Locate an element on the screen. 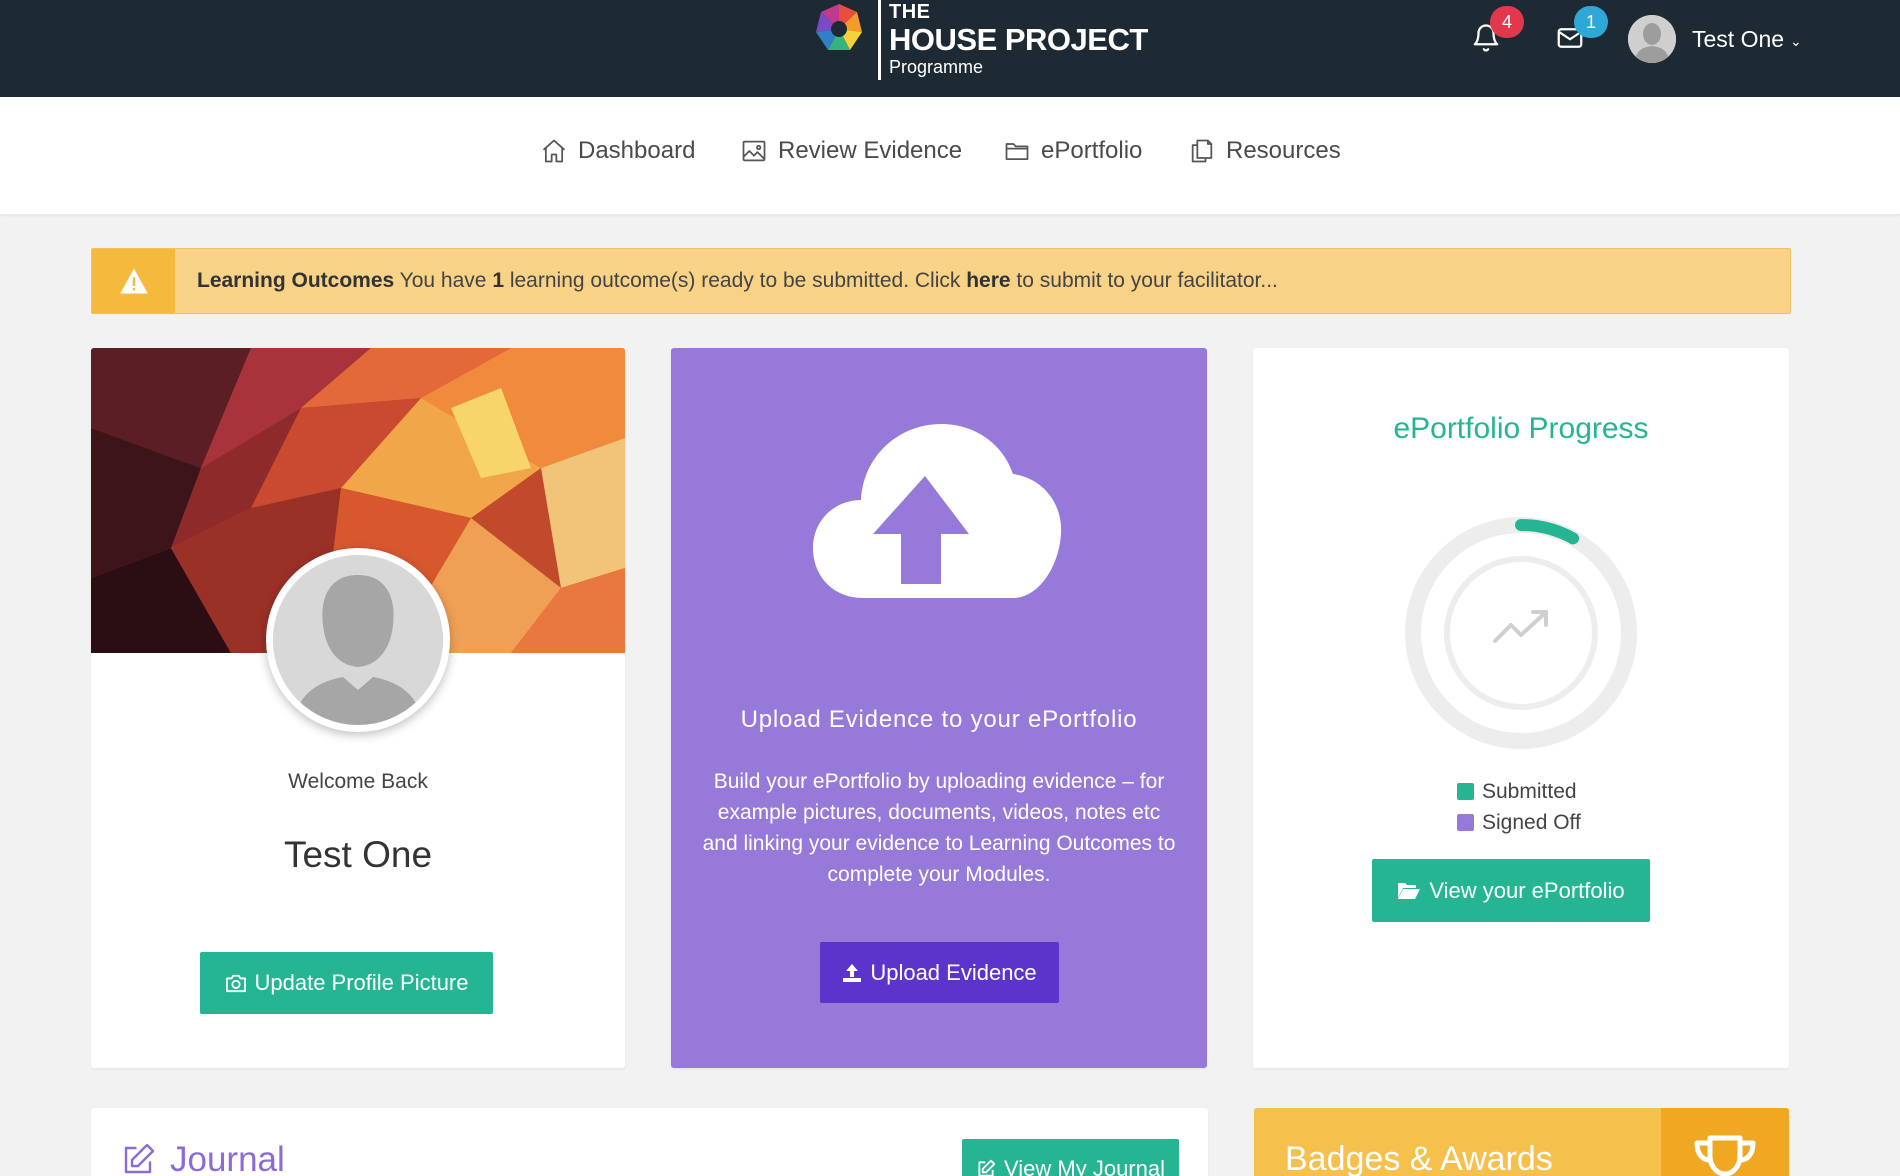 This screenshot has height=1176, width=1900. nav-item-eportfolio: ePortfolio is located at coordinates (1072, 151).